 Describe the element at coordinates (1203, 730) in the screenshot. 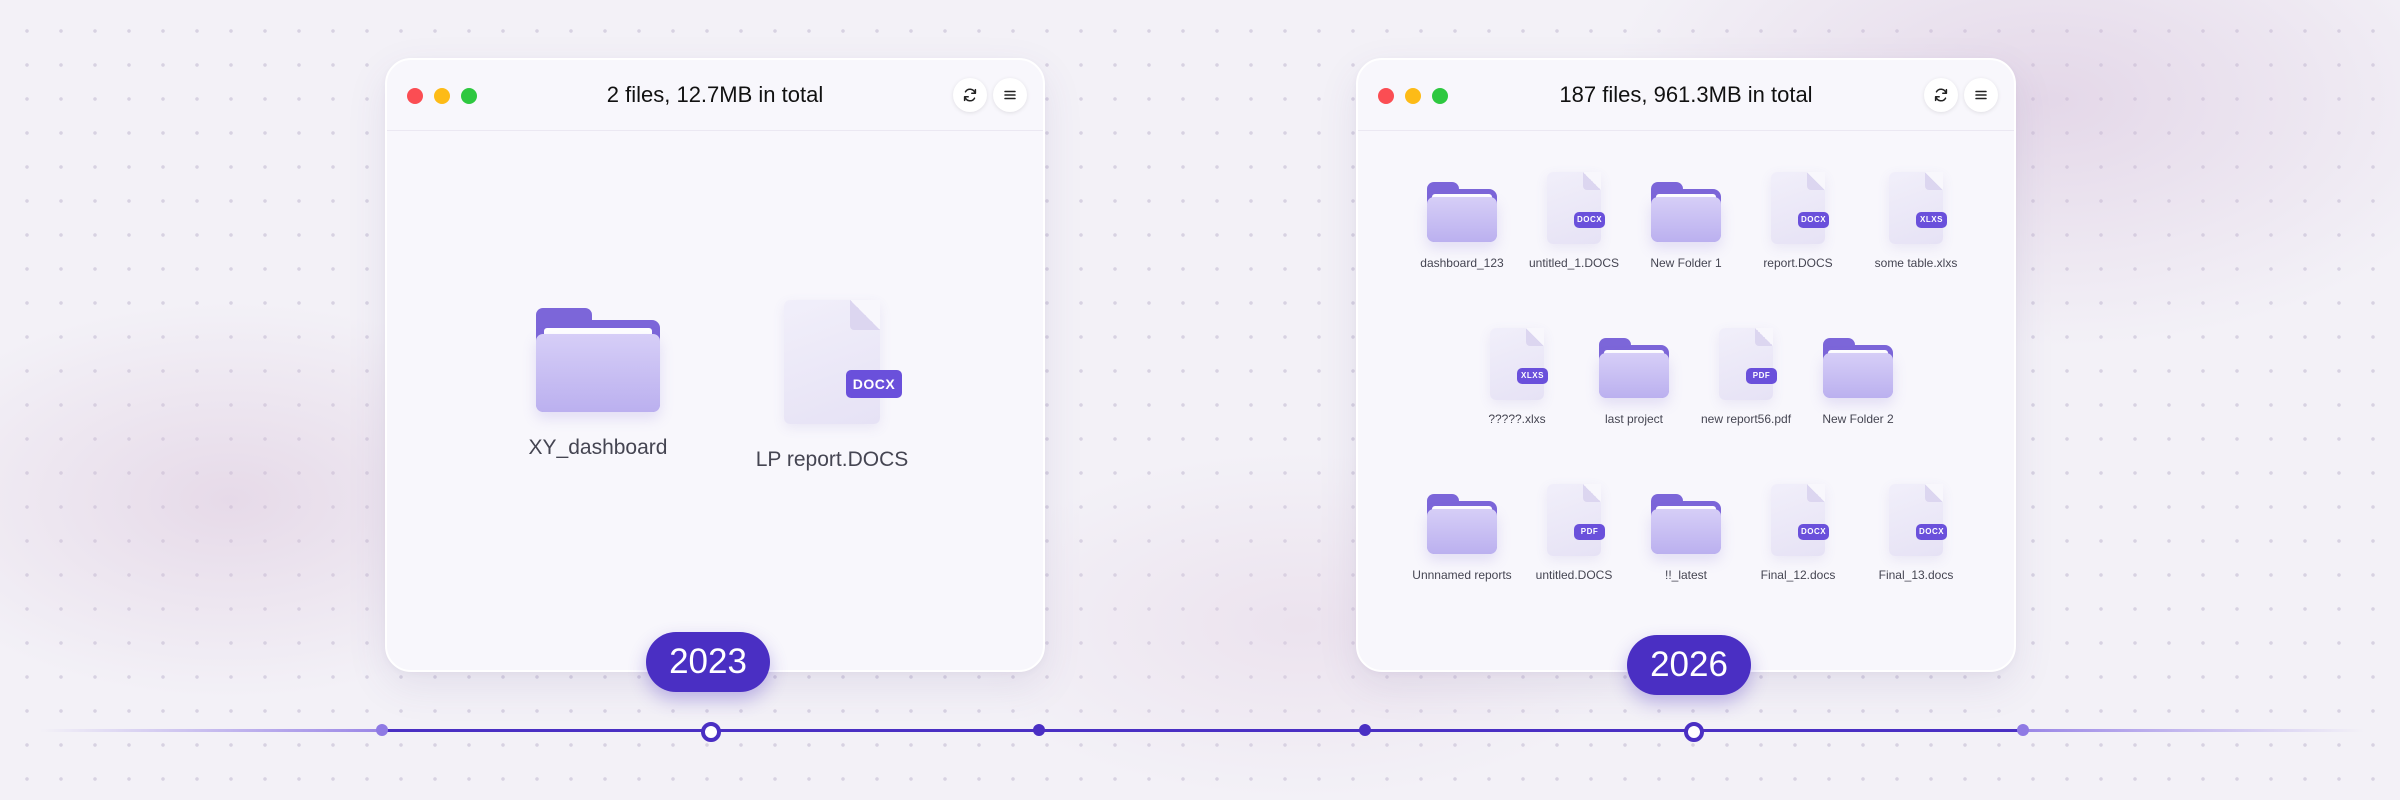

I see `timeline-line` at that location.